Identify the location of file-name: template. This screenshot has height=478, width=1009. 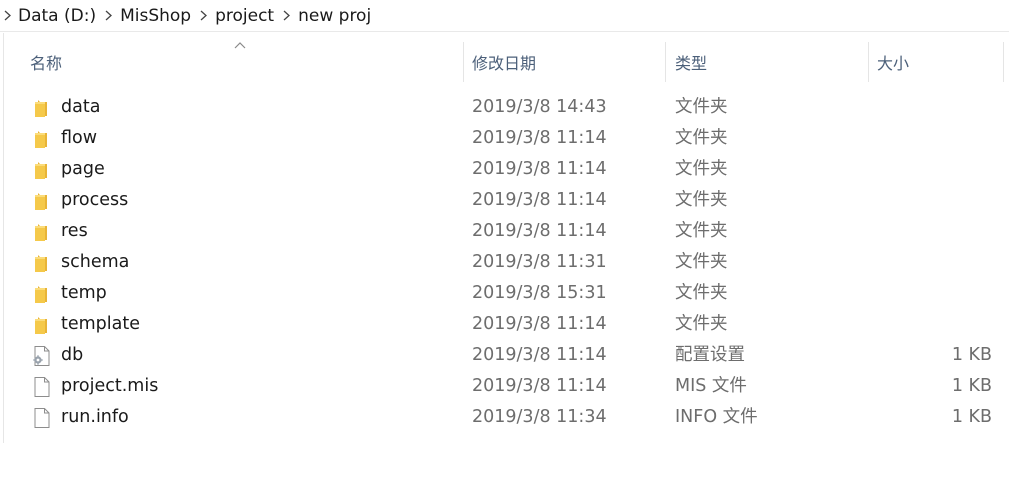
(100, 324).